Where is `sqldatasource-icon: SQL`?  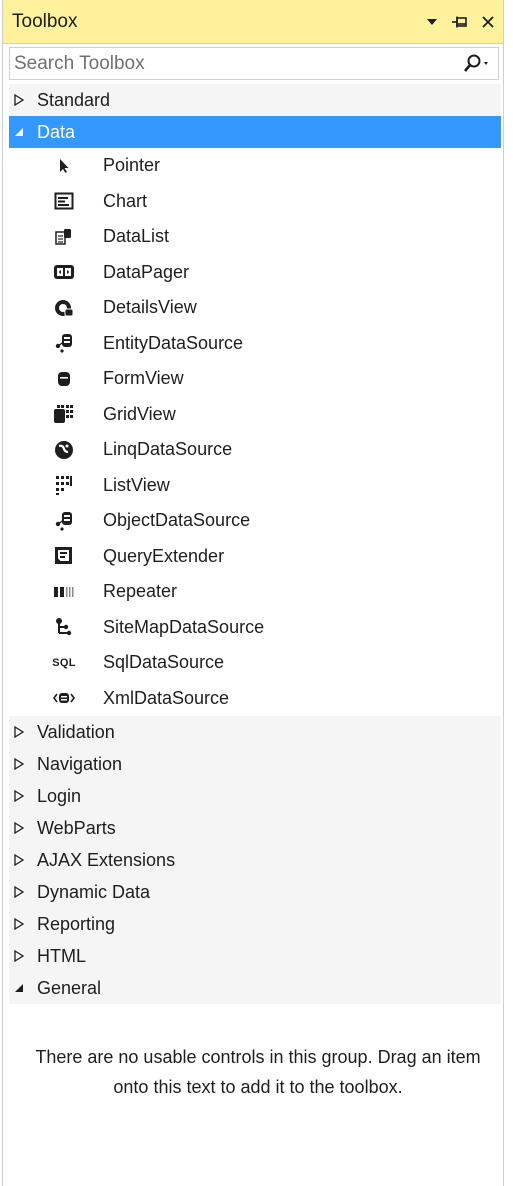 sqldatasource-icon: SQL is located at coordinates (64, 663).